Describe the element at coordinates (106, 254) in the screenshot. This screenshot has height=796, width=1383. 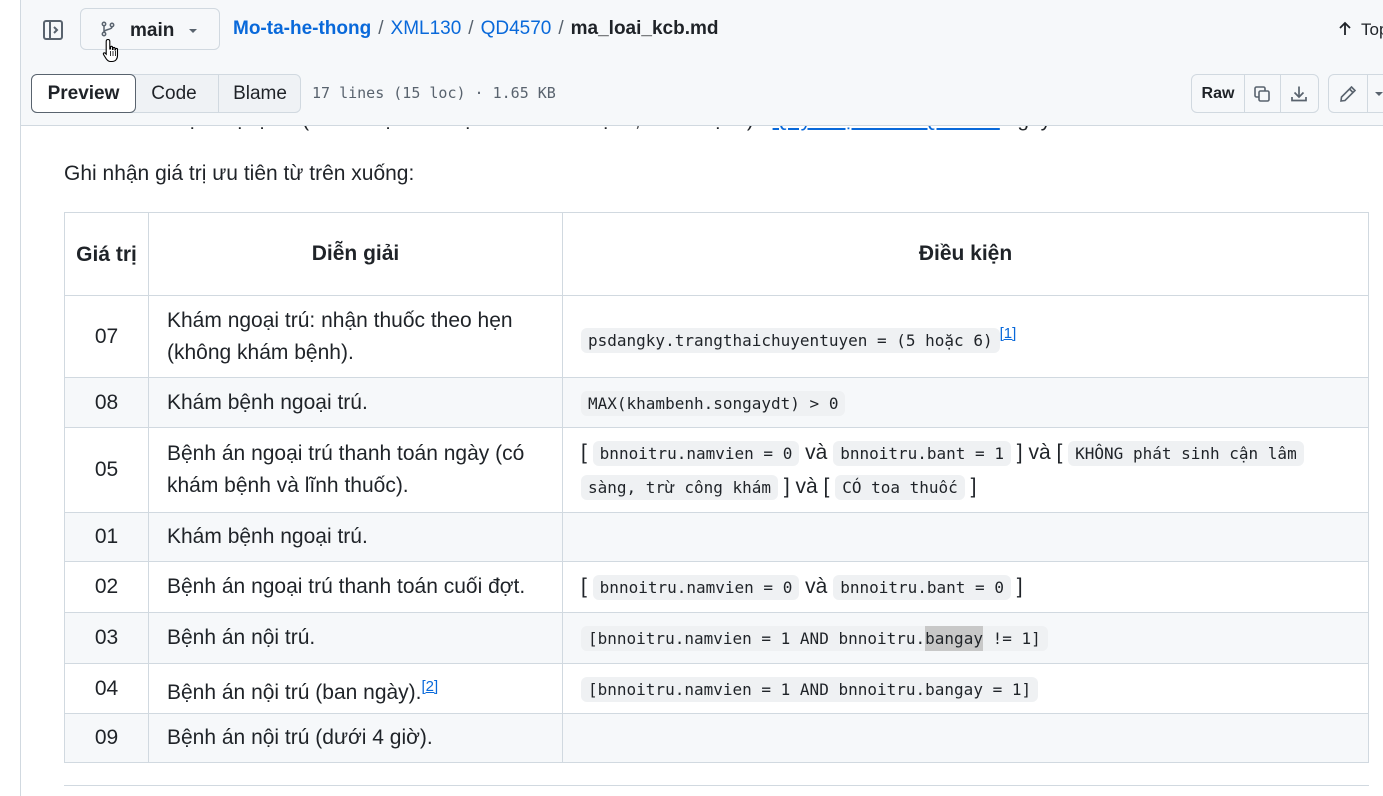
I see `header-value: Giá trị` at that location.